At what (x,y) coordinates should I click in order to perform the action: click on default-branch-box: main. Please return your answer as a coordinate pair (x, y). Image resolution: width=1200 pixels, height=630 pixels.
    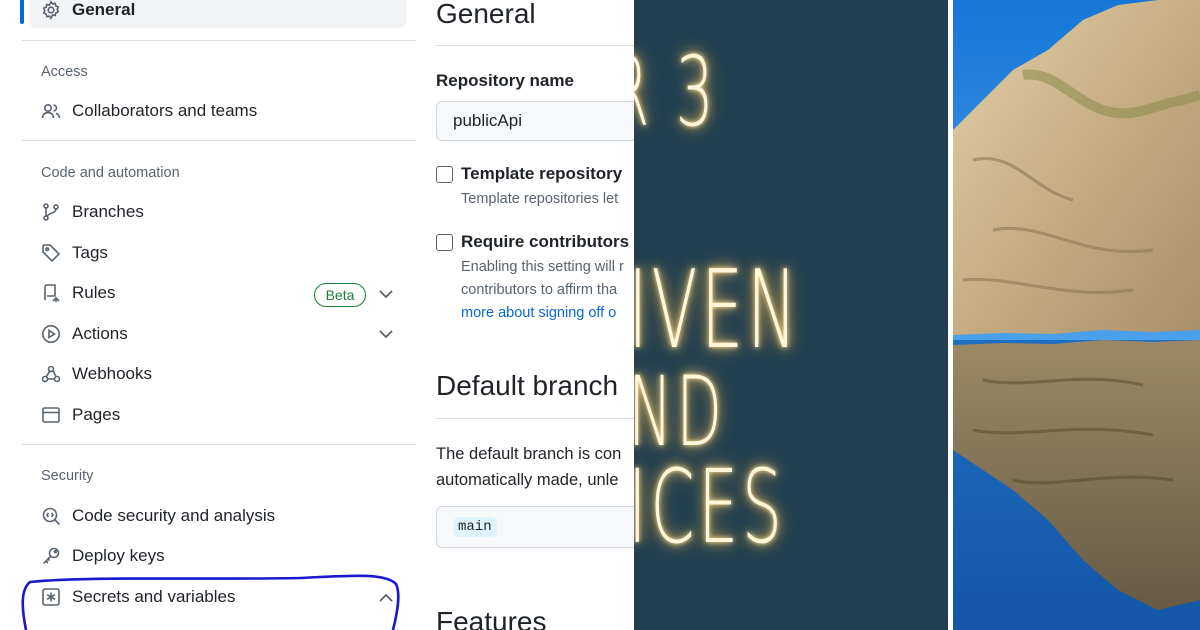
    Looking at the image, I should click on (535, 527).